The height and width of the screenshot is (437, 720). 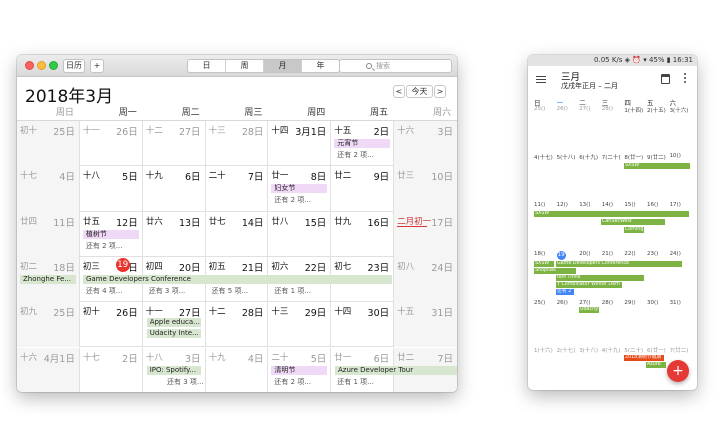 What do you see at coordinates (541, 79) in the screenshot?
I see `menu-icon` at bounding box center [541, 79].